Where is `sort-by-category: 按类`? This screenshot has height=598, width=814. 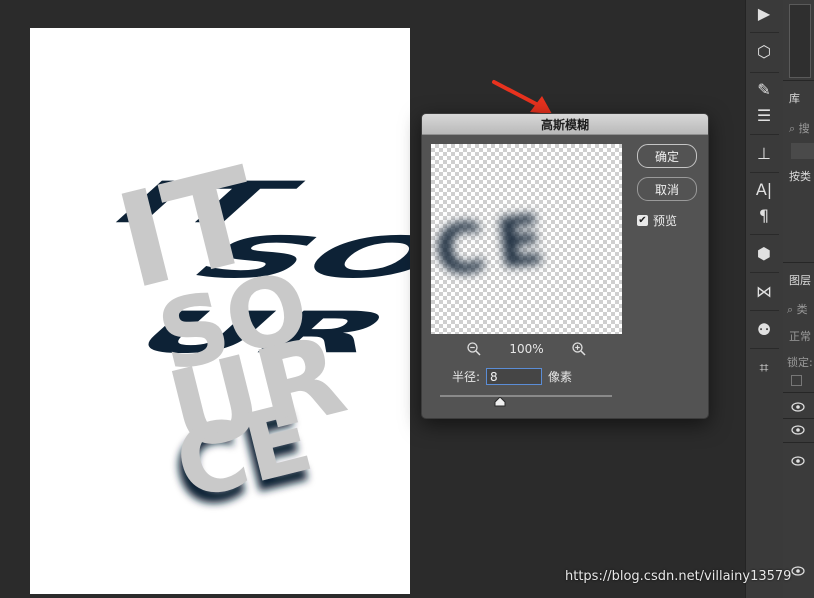
sort-by-category: 按类 is located at coordinates (800, 176).